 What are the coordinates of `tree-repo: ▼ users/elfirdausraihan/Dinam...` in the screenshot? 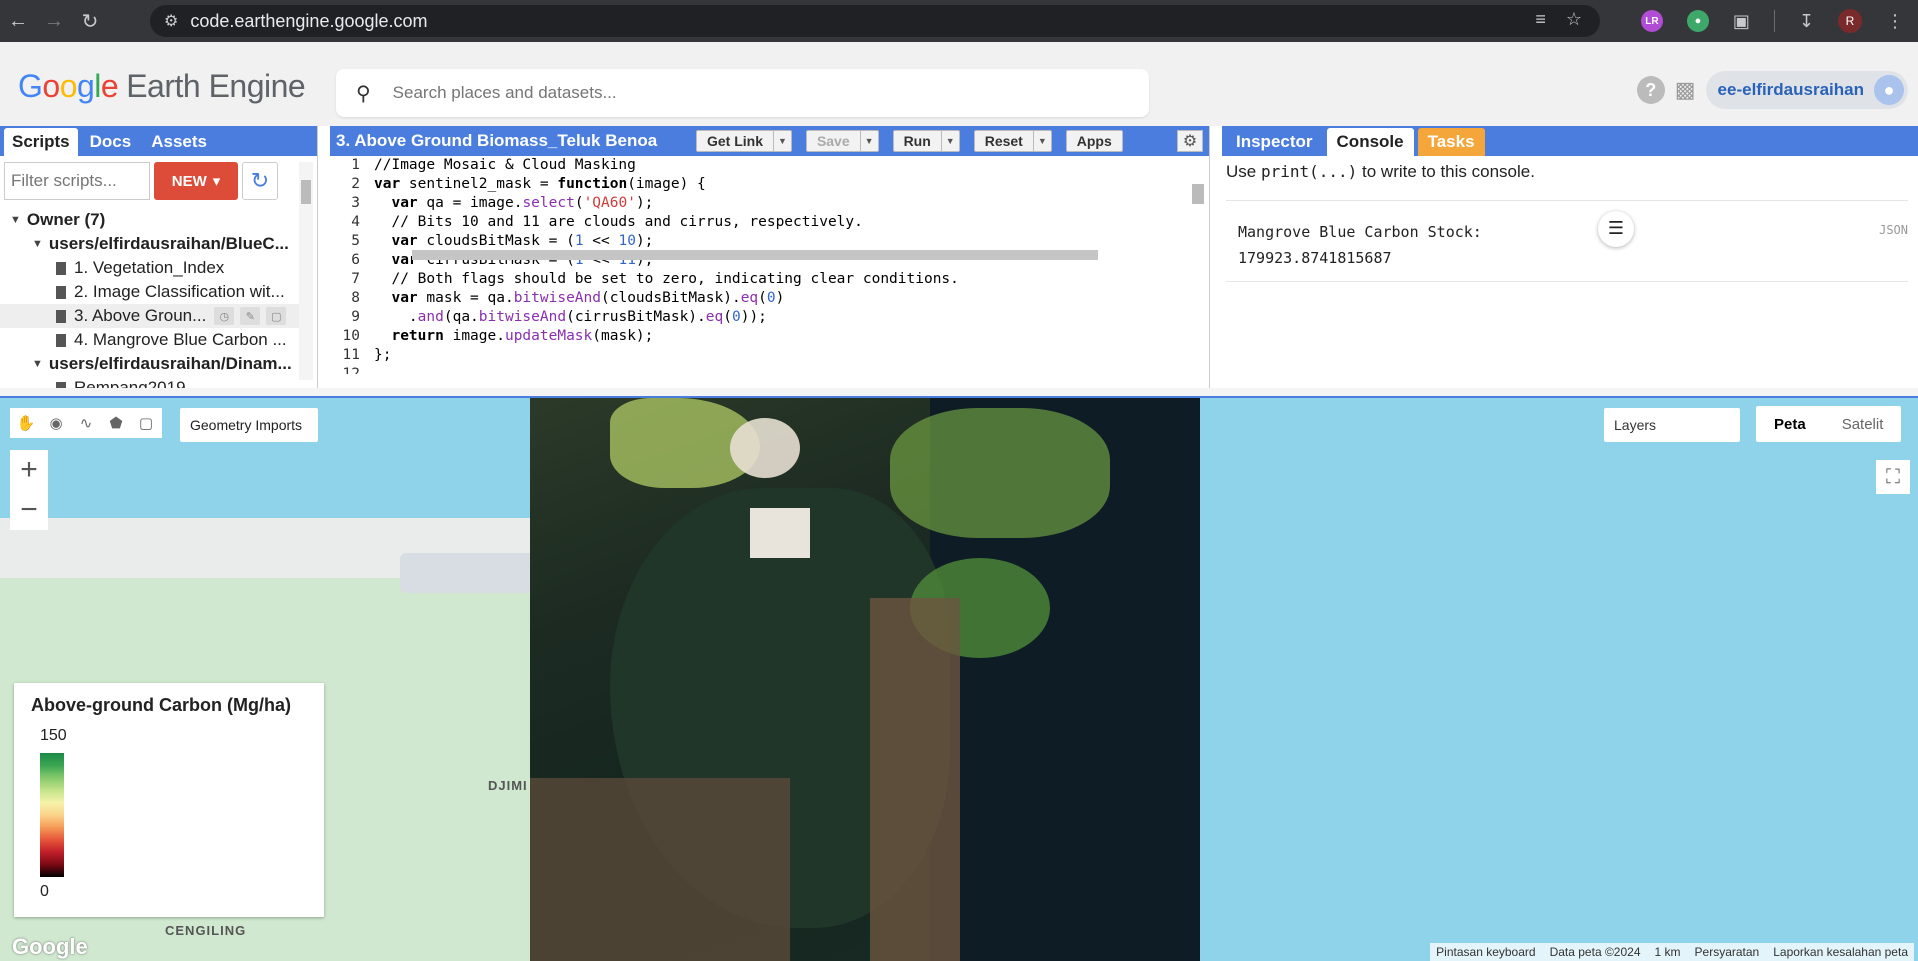 It's located at (150, 364).